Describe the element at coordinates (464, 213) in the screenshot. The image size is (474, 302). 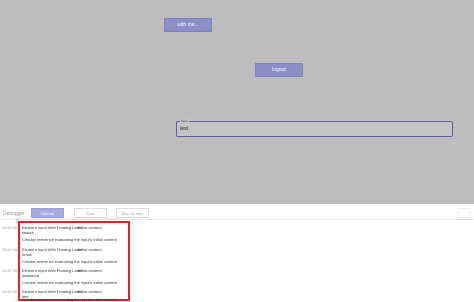
I see `toolbar-corner-control` at that location.